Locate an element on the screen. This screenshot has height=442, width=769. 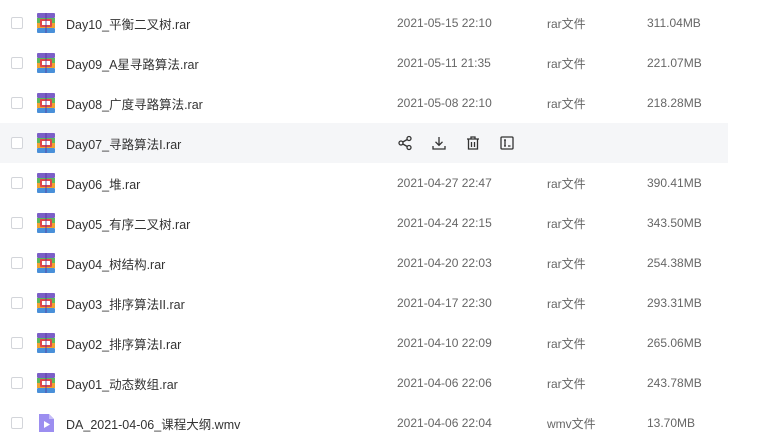
file-row: Day07_寻路算法I.rar is located at coordinates (364, 143).